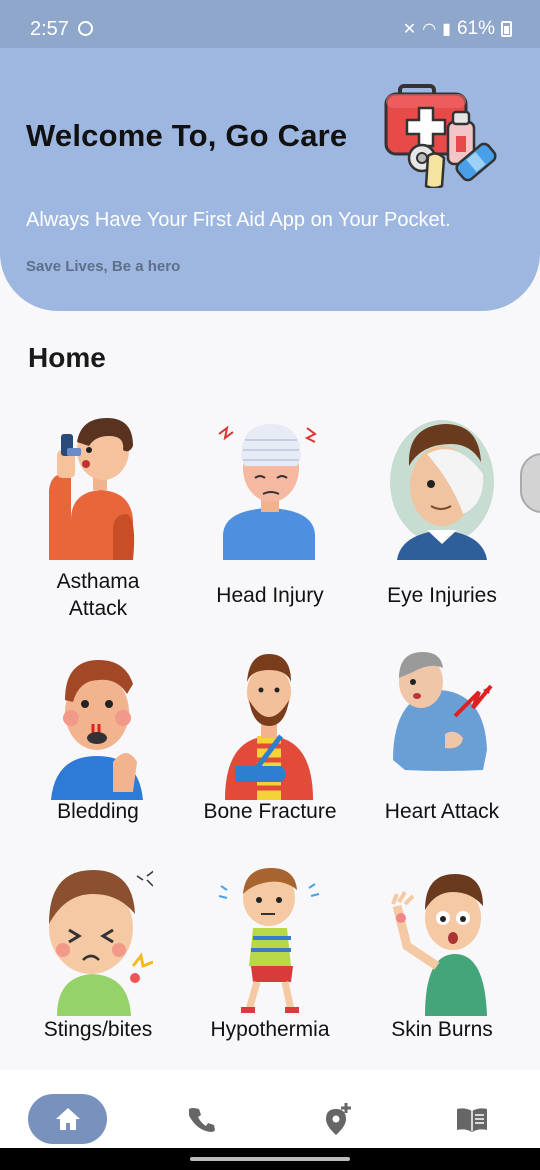 The image size is (540, 1170). I want to click on category-label: Heart Attack, so click(442, 811).